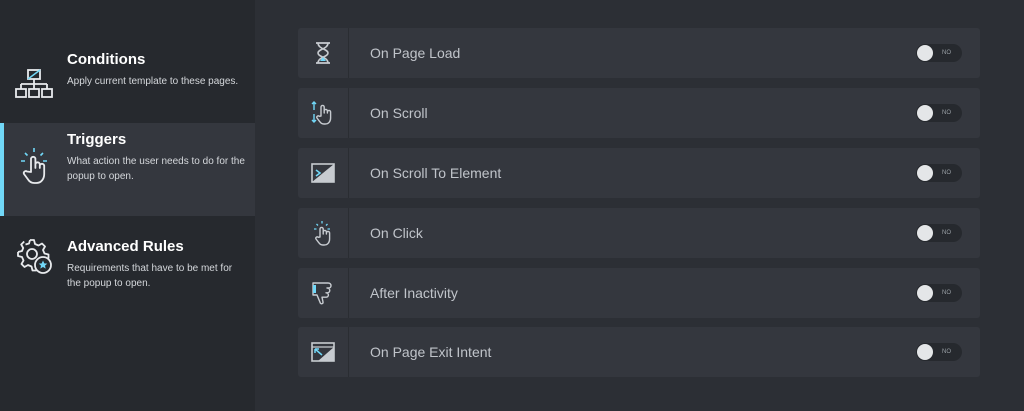 The image size is (1024, 411). I want to click on sidebar-item-title: Triggers, so click(97, 139).